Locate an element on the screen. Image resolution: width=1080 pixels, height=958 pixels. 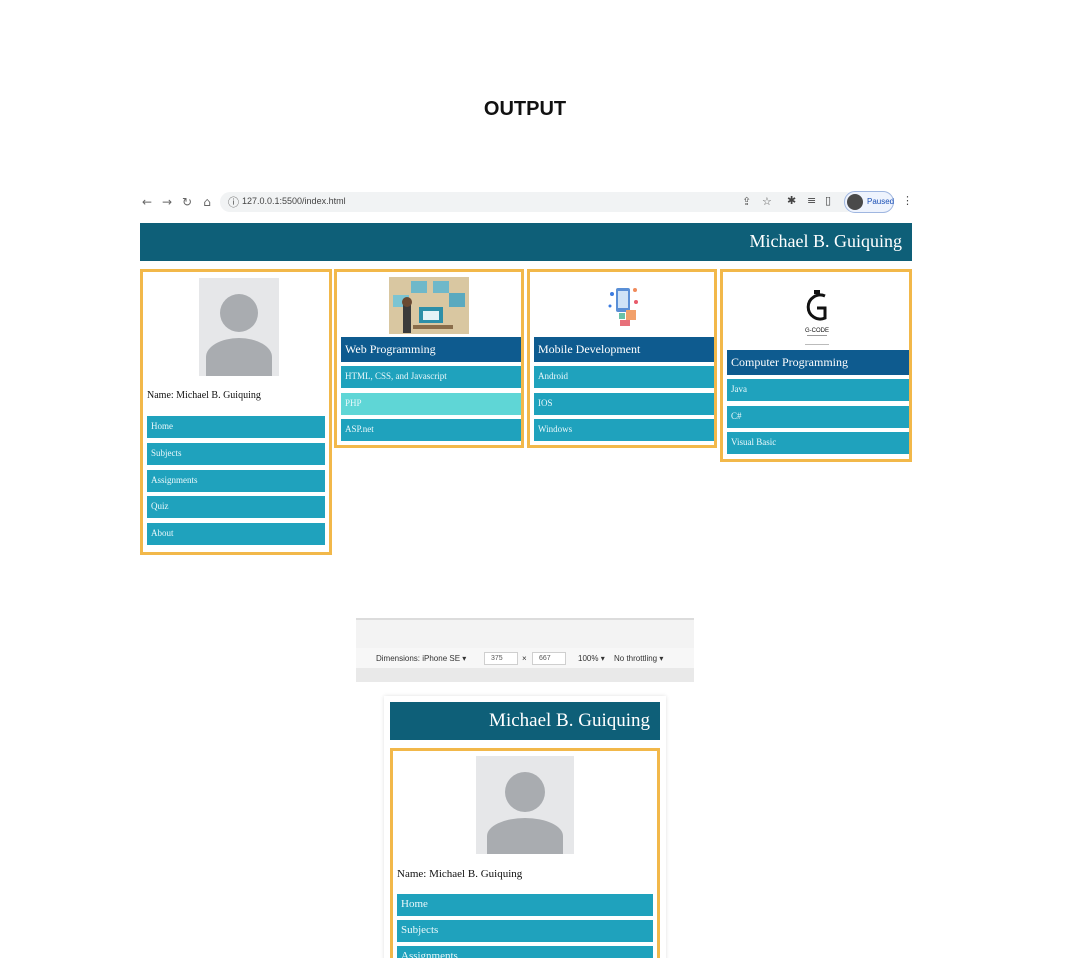
device-dimensions-select: Dimensions: iPhone SE ▾ is located at coordinates (421, 658).